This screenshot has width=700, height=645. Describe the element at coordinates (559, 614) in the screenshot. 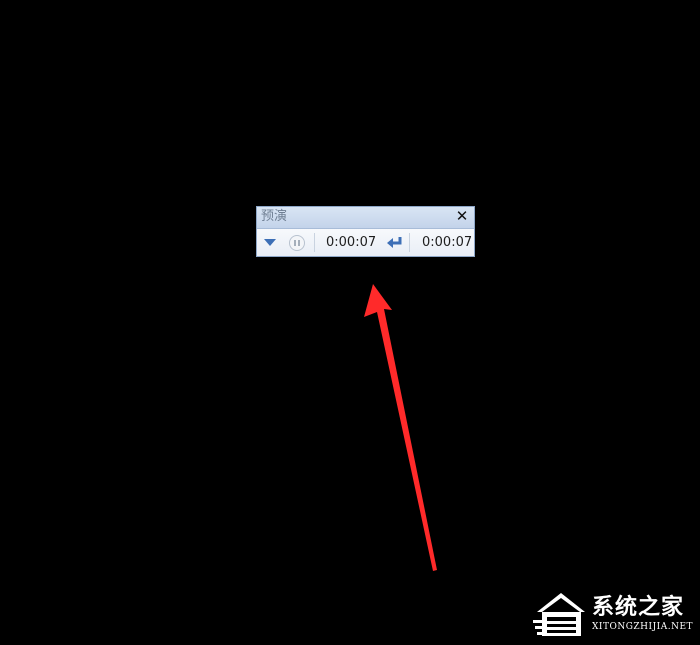

I see `house-logo-icon` at that location.